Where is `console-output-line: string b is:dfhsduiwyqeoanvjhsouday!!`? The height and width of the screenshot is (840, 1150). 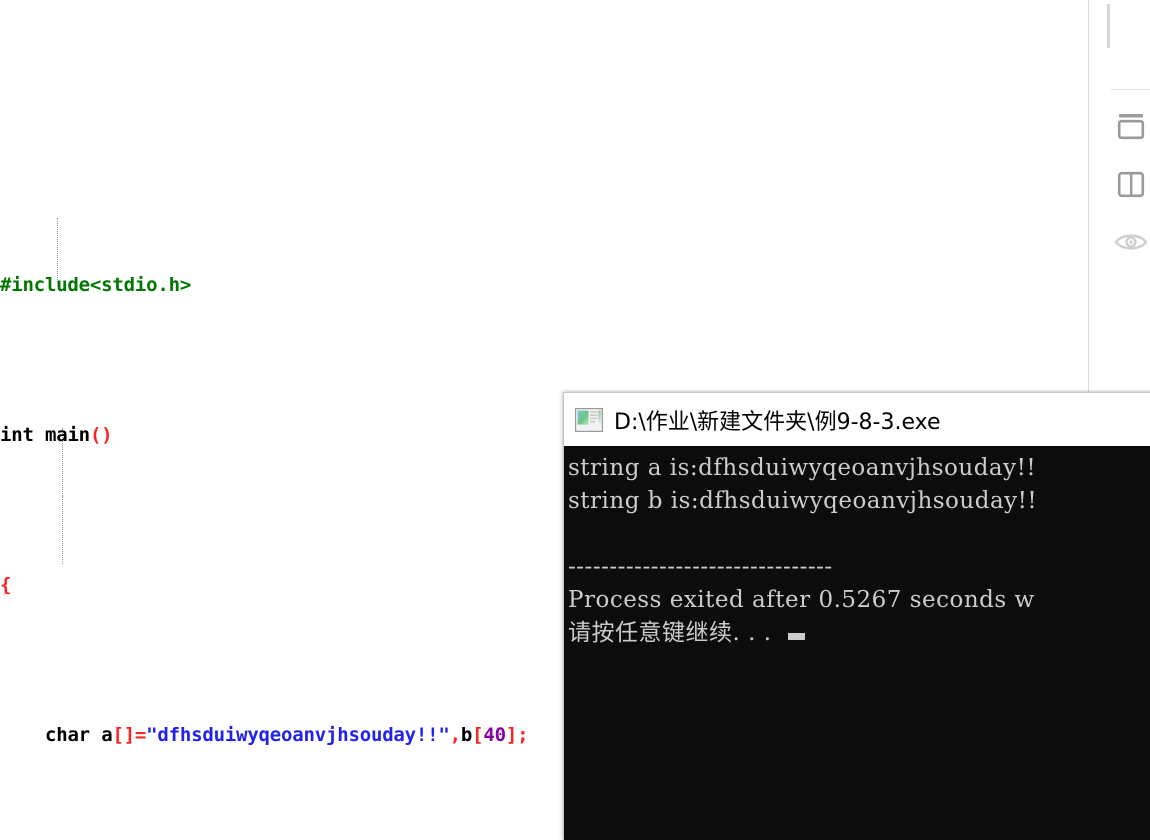
console-output-line: string b is:dfhsduiwyqeoanvjhsouday!! is located at coordinates (803, 501).